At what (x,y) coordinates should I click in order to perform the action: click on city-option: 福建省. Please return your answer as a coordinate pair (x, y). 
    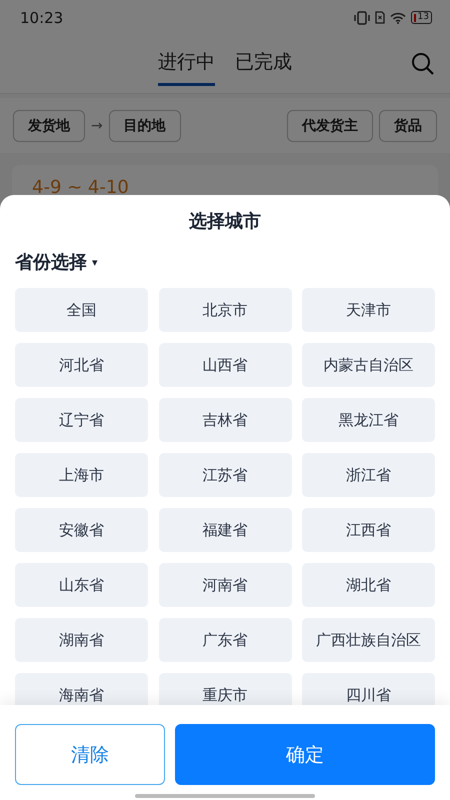
    Looking at the image, I should click on (225, 530).